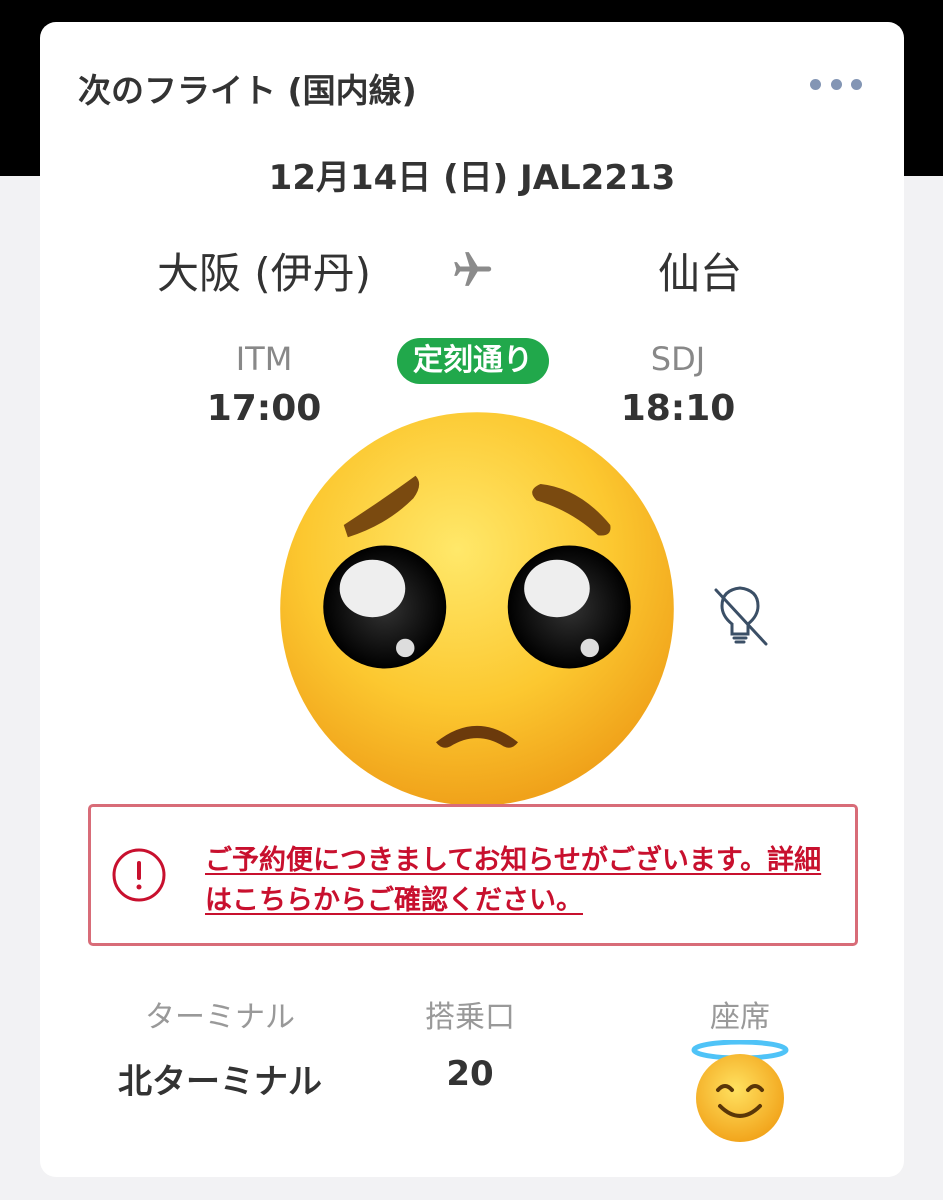 Image resolution: width=943 pixels, height=1200 pixels. Describe the element at coordinates (470, 1074) in the screenshot. I see `gate-value: 20` at that location.